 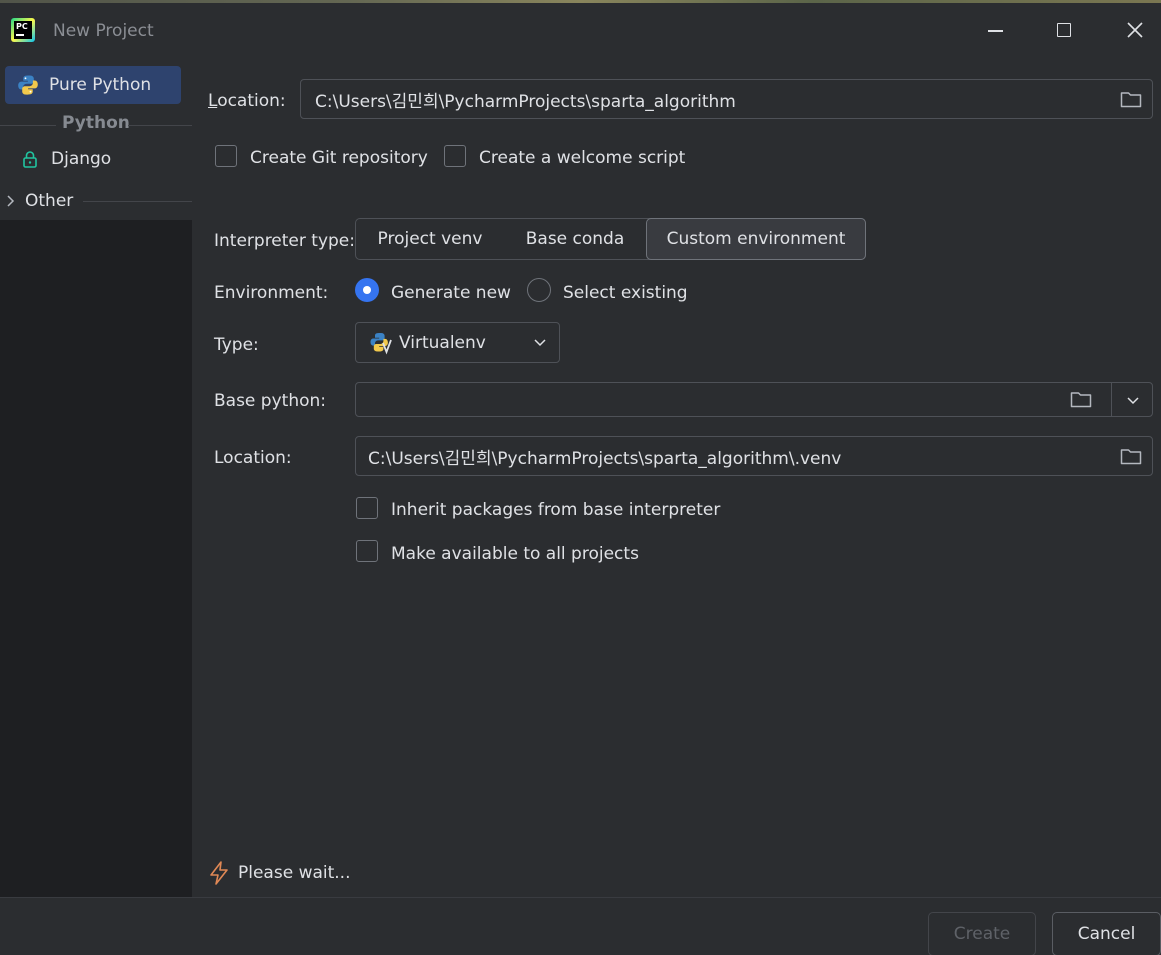 I want to click on interpreter-type-base-conda: Base conda, so click(x=575, y=239).